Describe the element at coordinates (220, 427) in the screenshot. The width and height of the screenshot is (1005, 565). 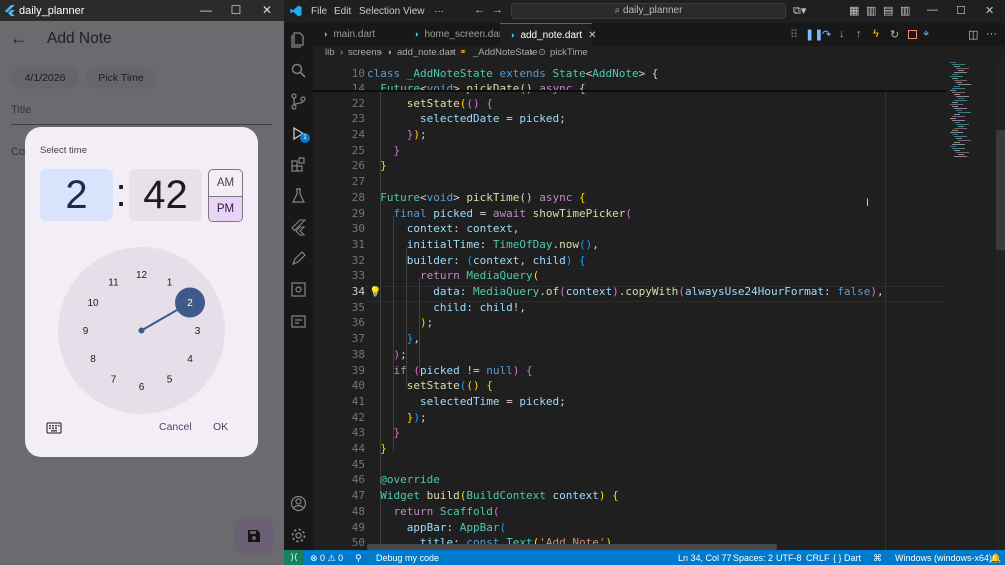
I see `ok-button: OK` at that location.